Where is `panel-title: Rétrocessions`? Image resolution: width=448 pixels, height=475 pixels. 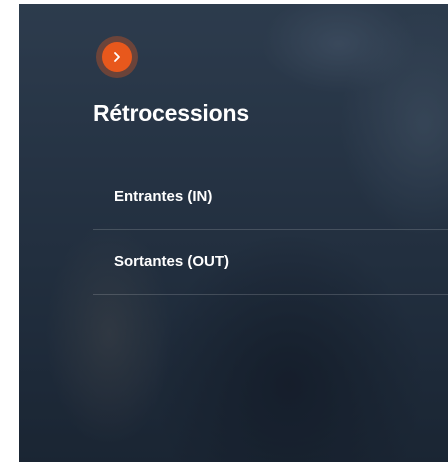 panel-title: Rétrocessions is located at coordinates (171, 113).